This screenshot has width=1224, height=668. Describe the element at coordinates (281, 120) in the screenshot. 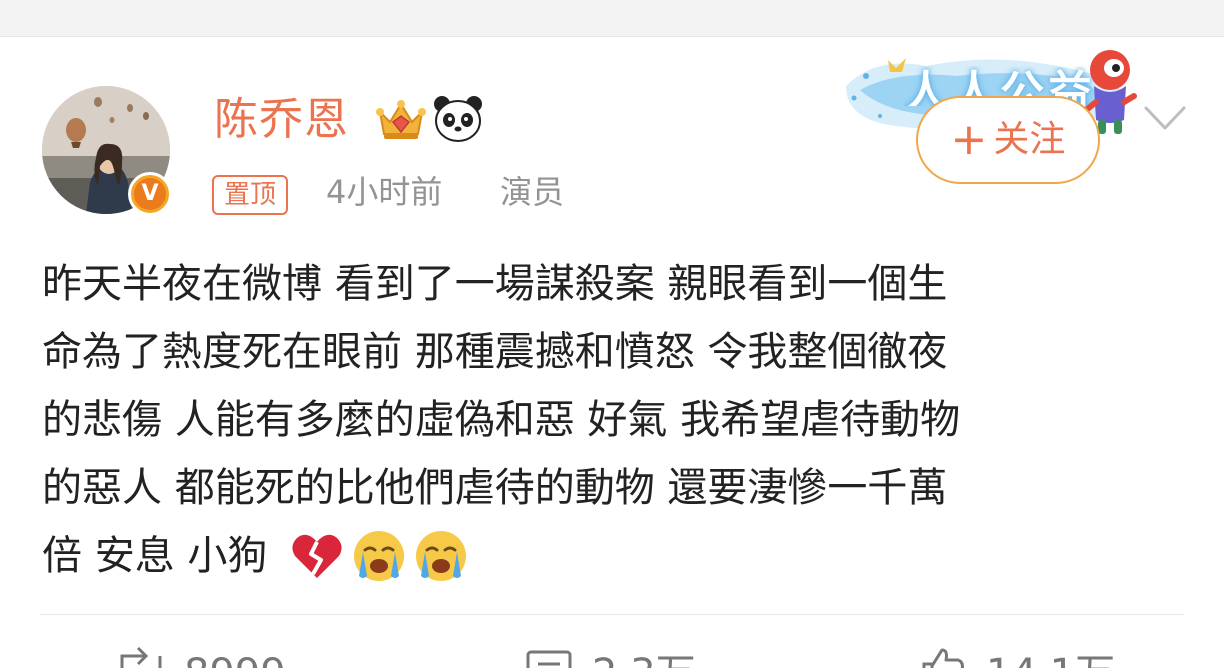

I see `username: 陈乔恩` at that location.